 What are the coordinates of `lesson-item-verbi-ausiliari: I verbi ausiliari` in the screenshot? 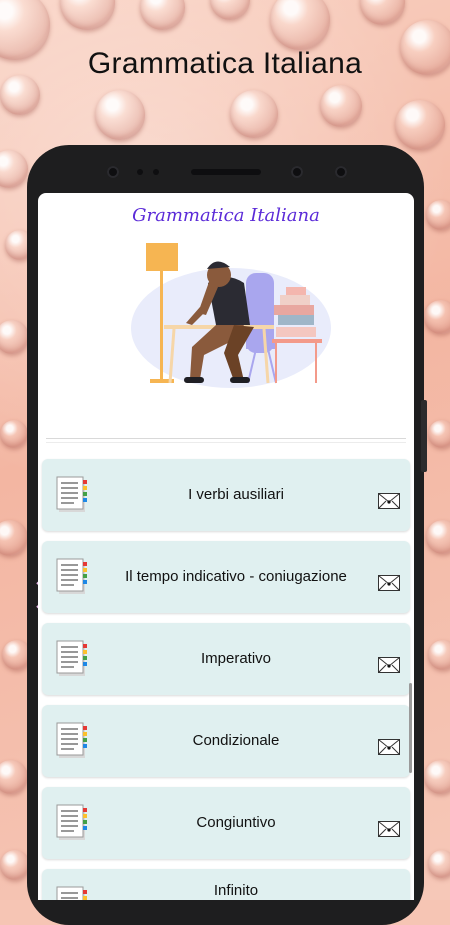 It's located at (226, 495).